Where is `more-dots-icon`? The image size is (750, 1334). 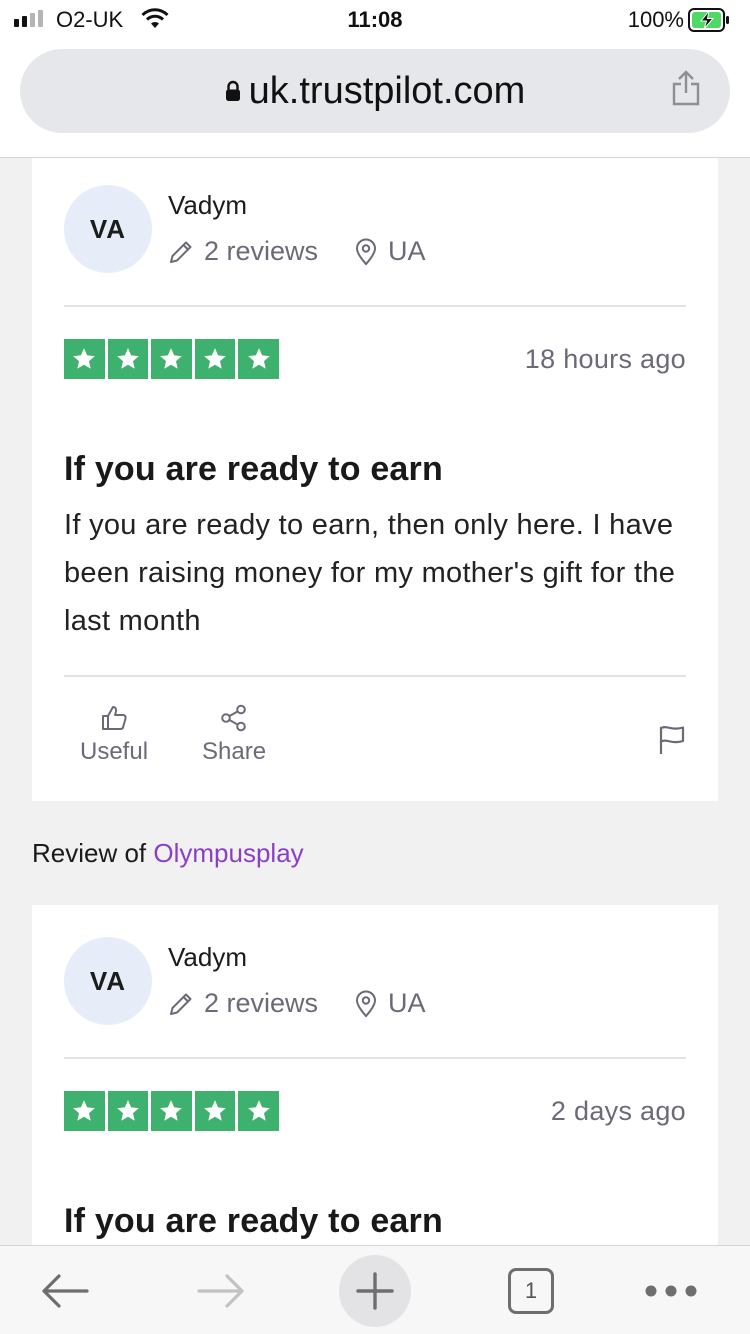 more-dots-icon is located at coordinates (671, 1291).